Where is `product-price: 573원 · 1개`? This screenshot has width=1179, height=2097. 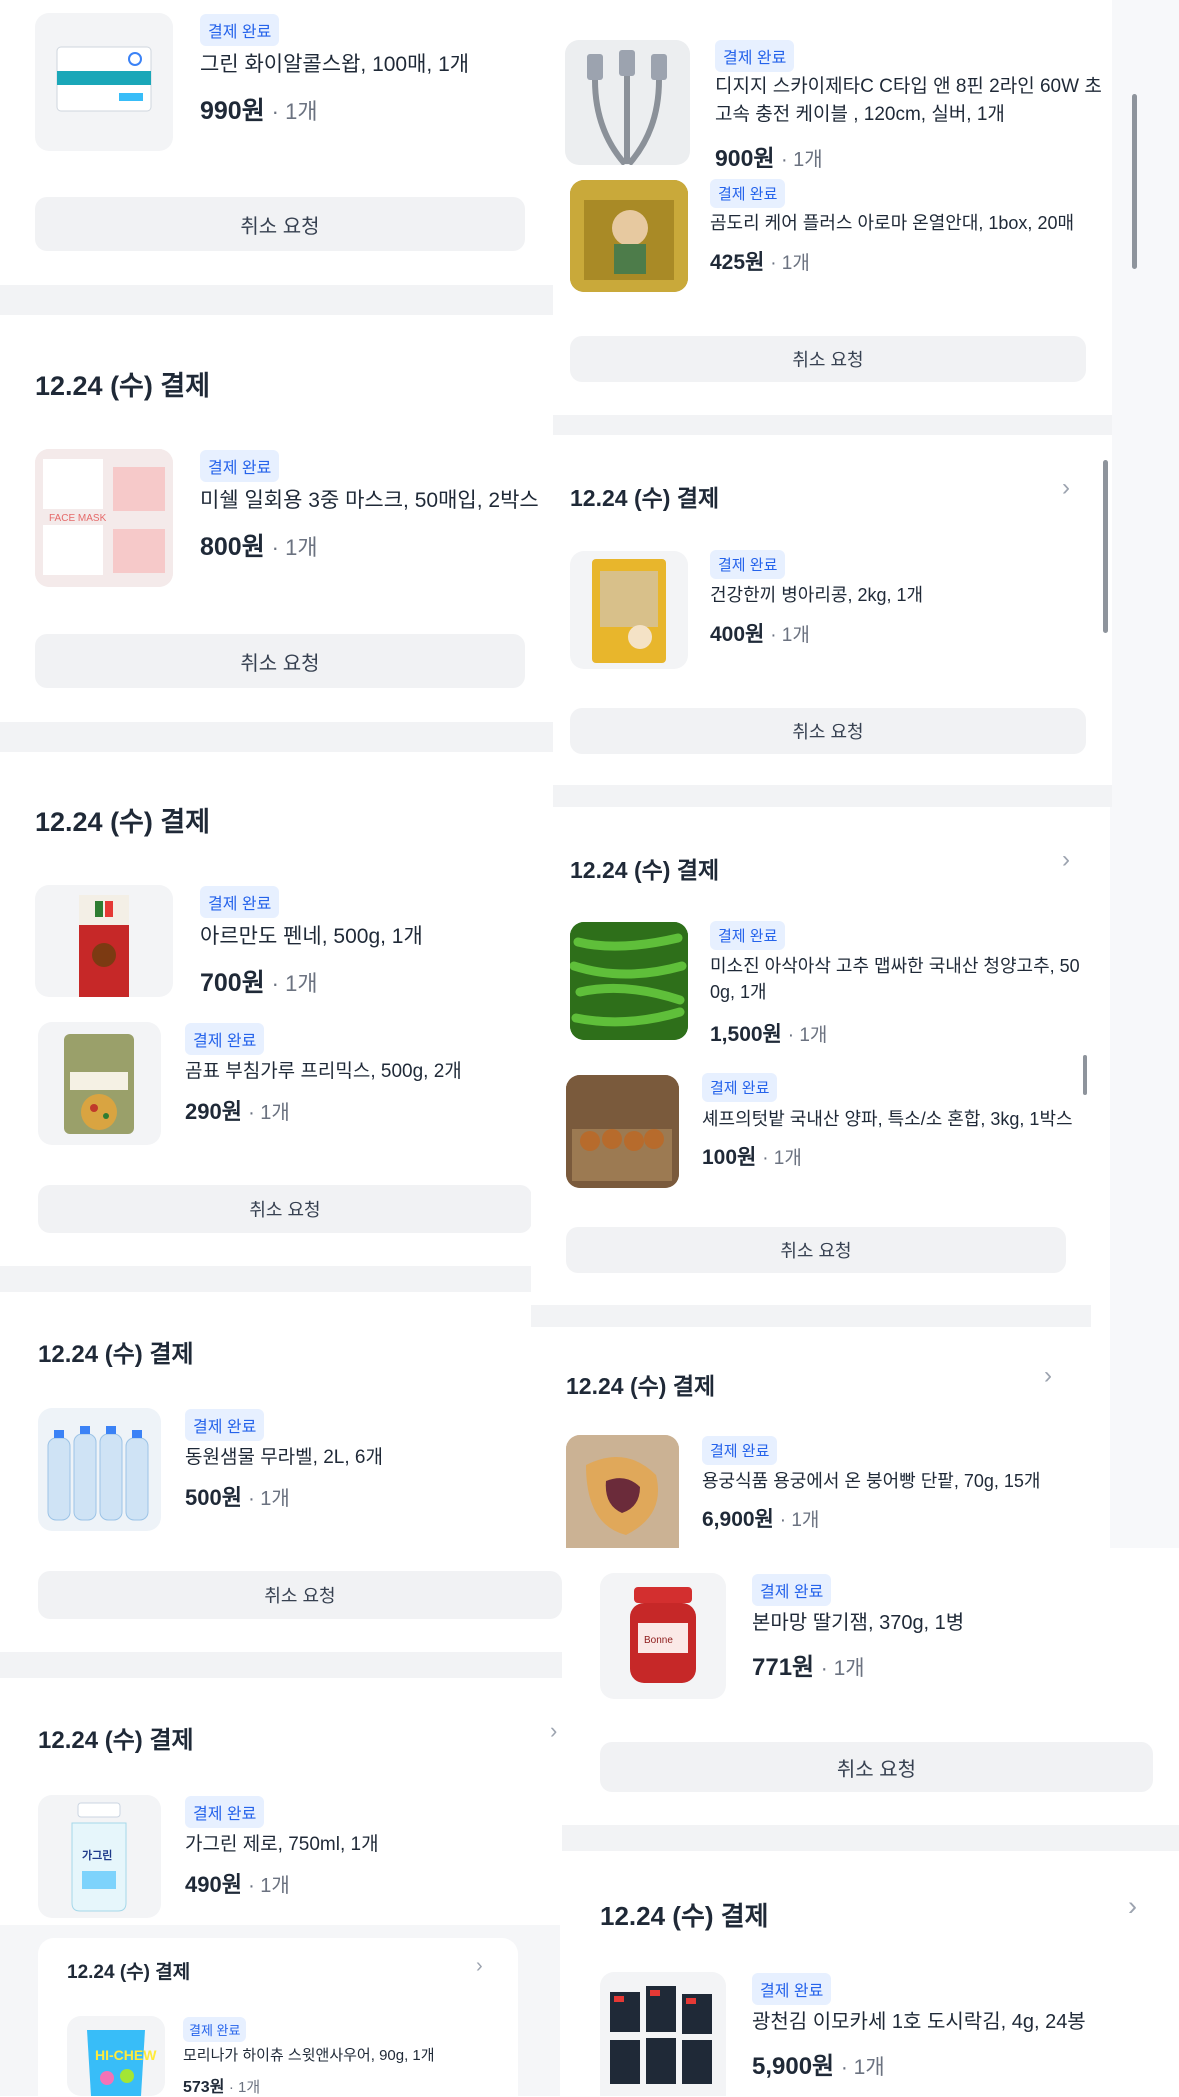 product-price: 573원 · 1개 is located at coordinates (222, 2087).